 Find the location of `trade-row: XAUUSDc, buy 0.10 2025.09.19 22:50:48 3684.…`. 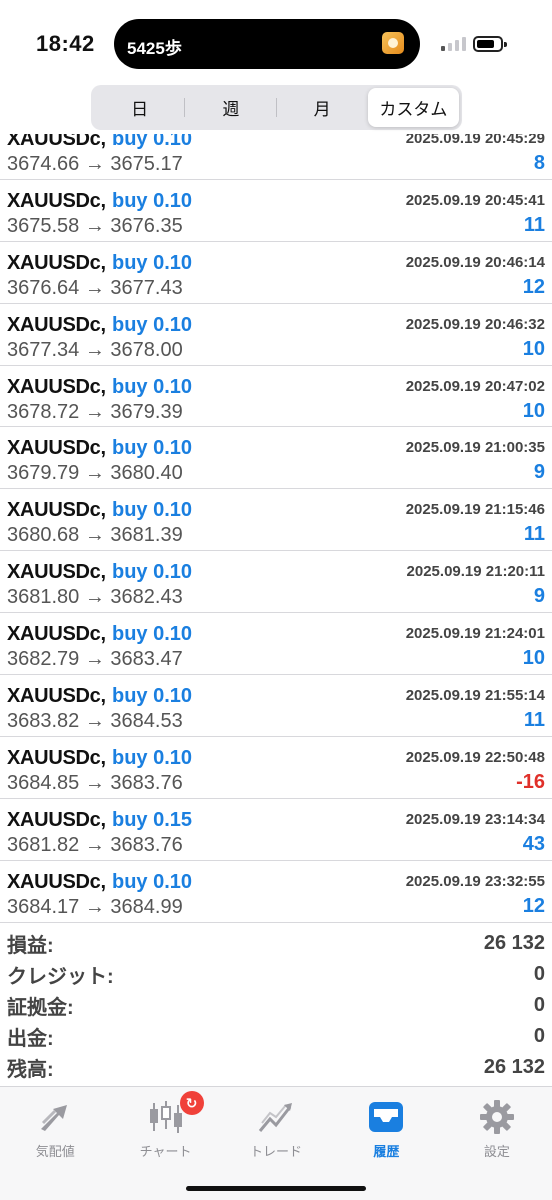

trade-row: XAUUSDc, buy 0.10 2025.09.19 22:50:48 3684.… is located at coordinates (276, 768).